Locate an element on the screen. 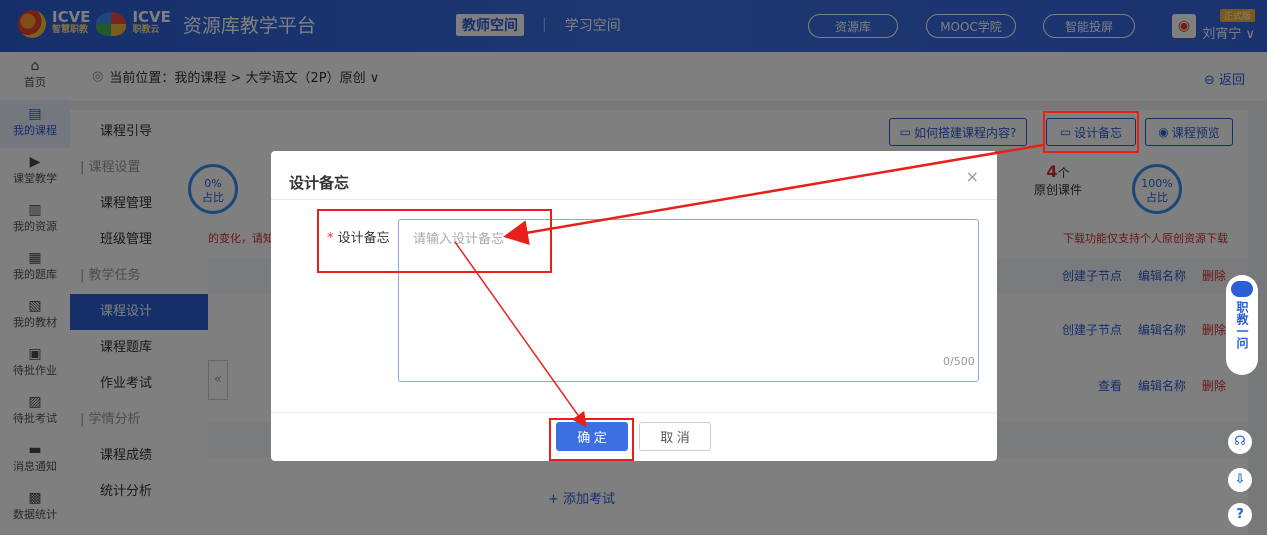  cancel-button: 取 消 is located at coordinates (675, 436).